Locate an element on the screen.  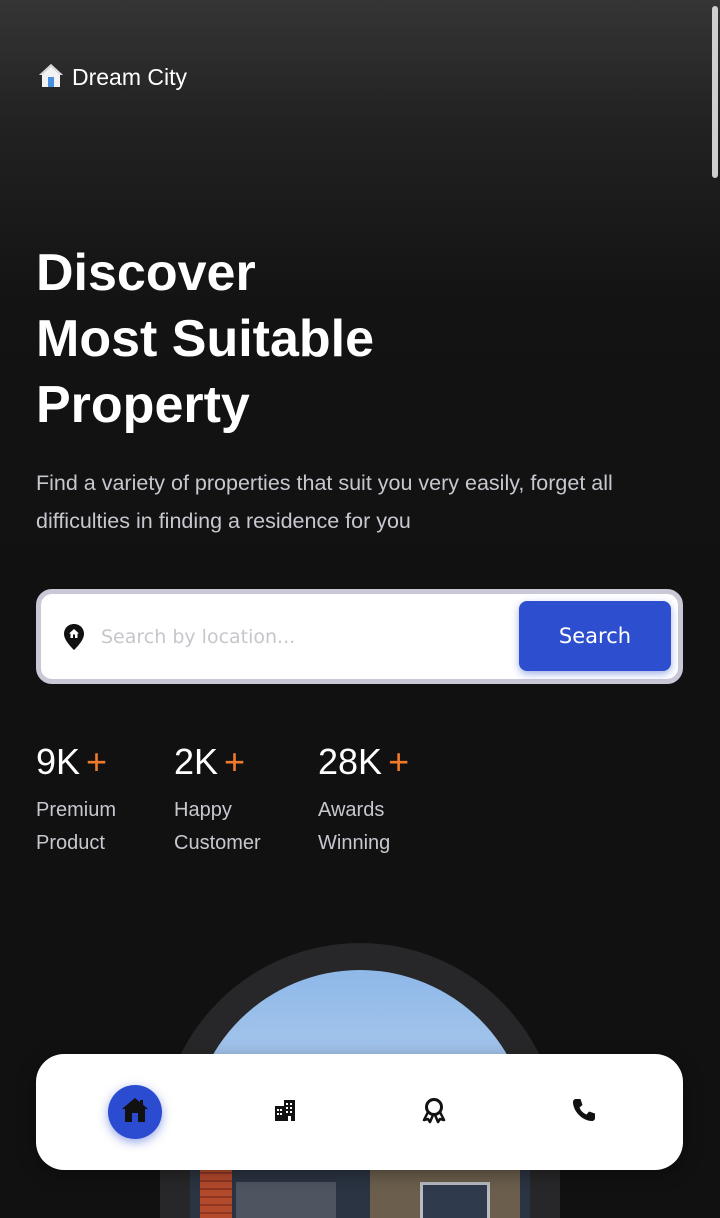
logo: Dream City is located at coordinates (112, 77).